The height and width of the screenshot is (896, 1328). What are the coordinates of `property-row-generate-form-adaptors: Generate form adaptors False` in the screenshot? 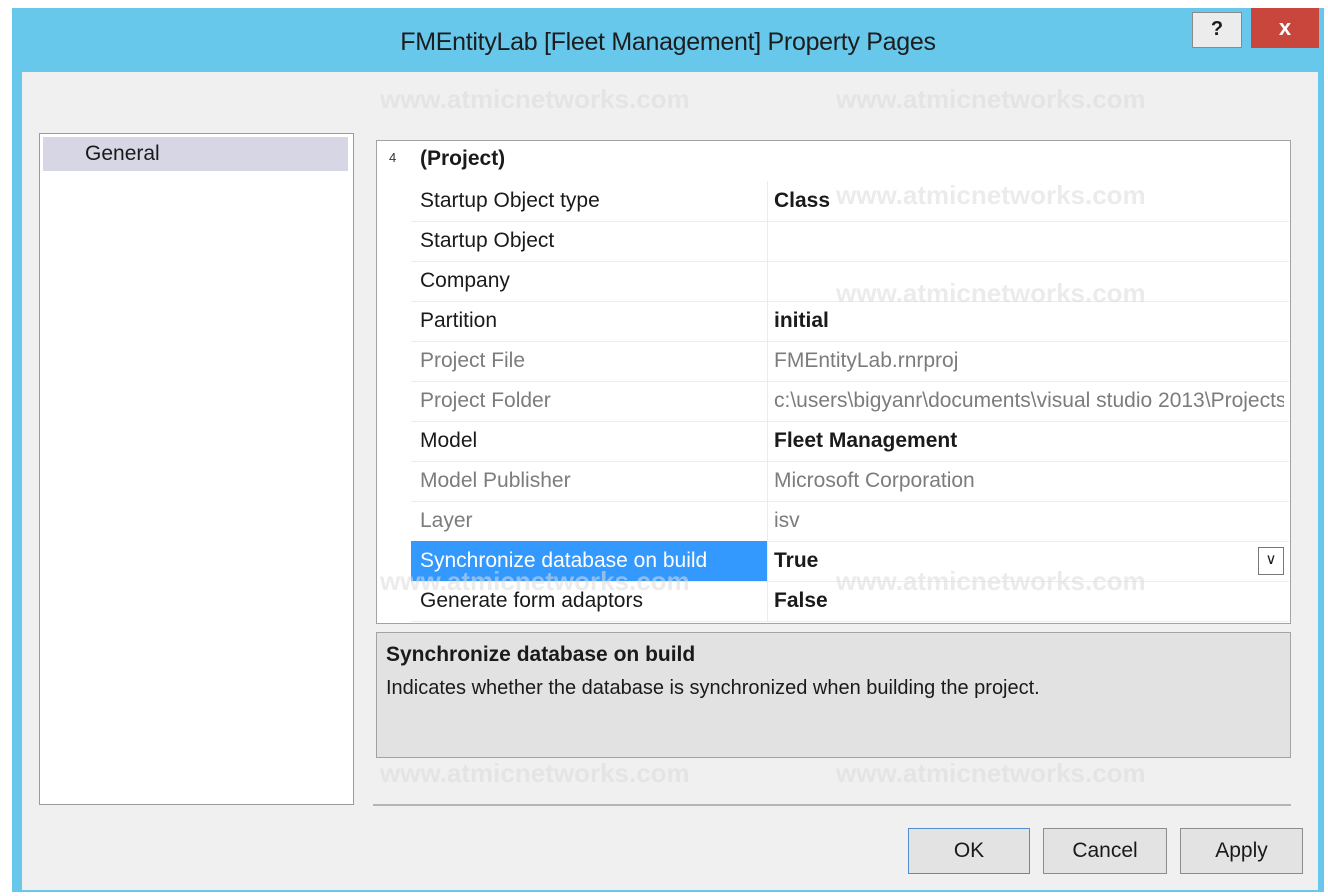 It's located at (850, 601).